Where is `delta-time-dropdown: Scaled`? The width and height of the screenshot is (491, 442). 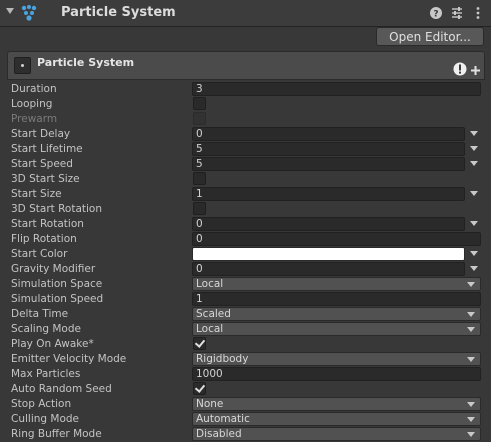
delta-time-dropdown: Scaled is located at coordinates (336, 314).